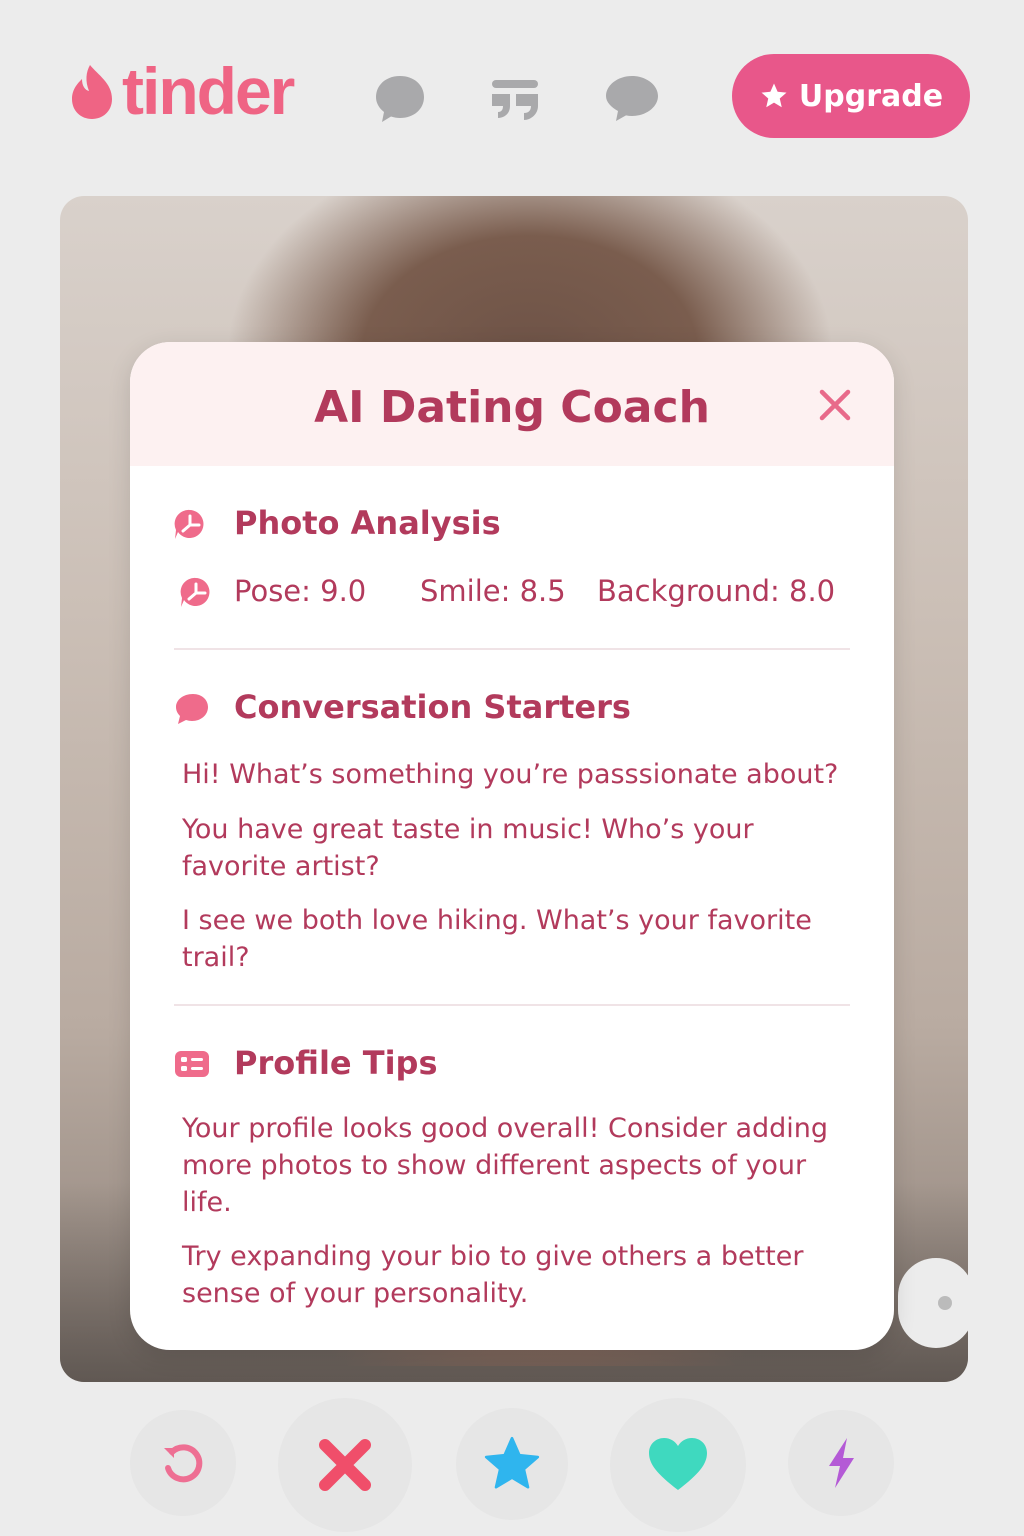 This screenshot has width=1024, height=1536. I want to click on nope-icon, so click(345, 1465).